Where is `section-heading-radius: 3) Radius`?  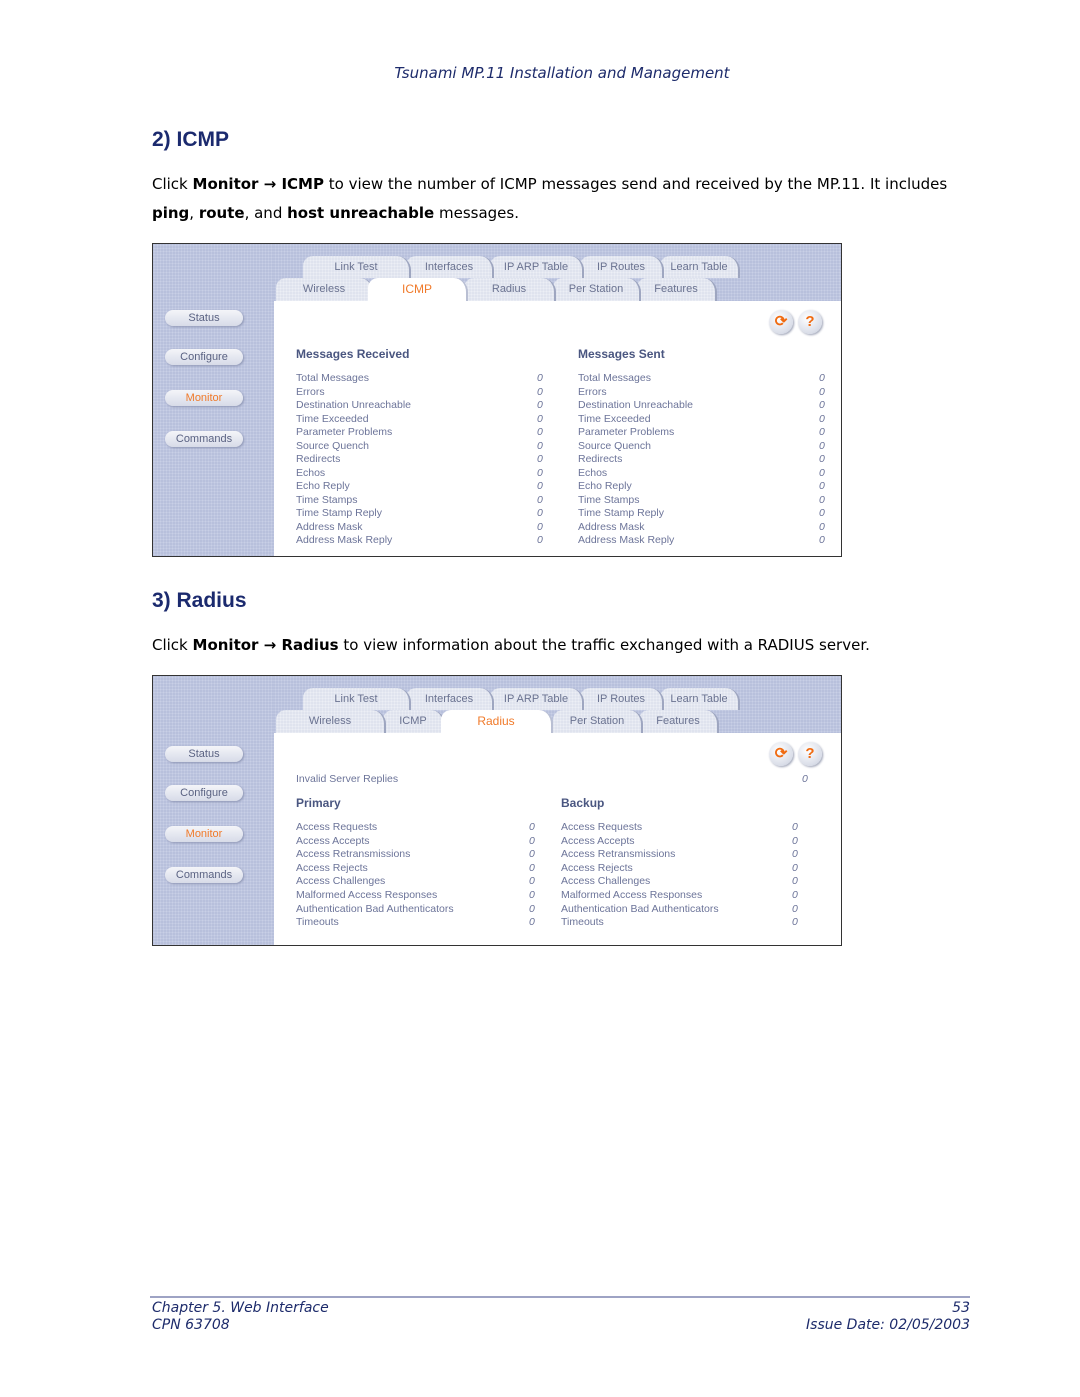
section-heading-radius: 3) Radius is located at coordinates (199, 600).